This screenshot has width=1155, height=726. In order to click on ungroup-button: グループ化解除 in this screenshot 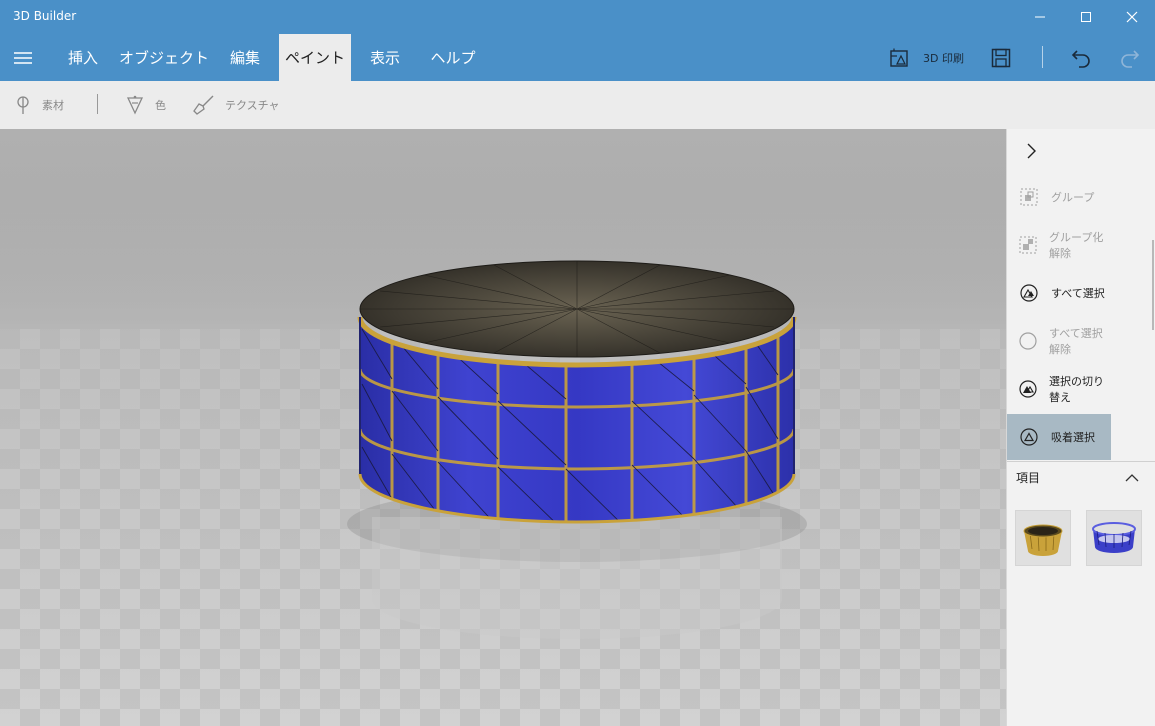, I will do `click(1059, 245)`.